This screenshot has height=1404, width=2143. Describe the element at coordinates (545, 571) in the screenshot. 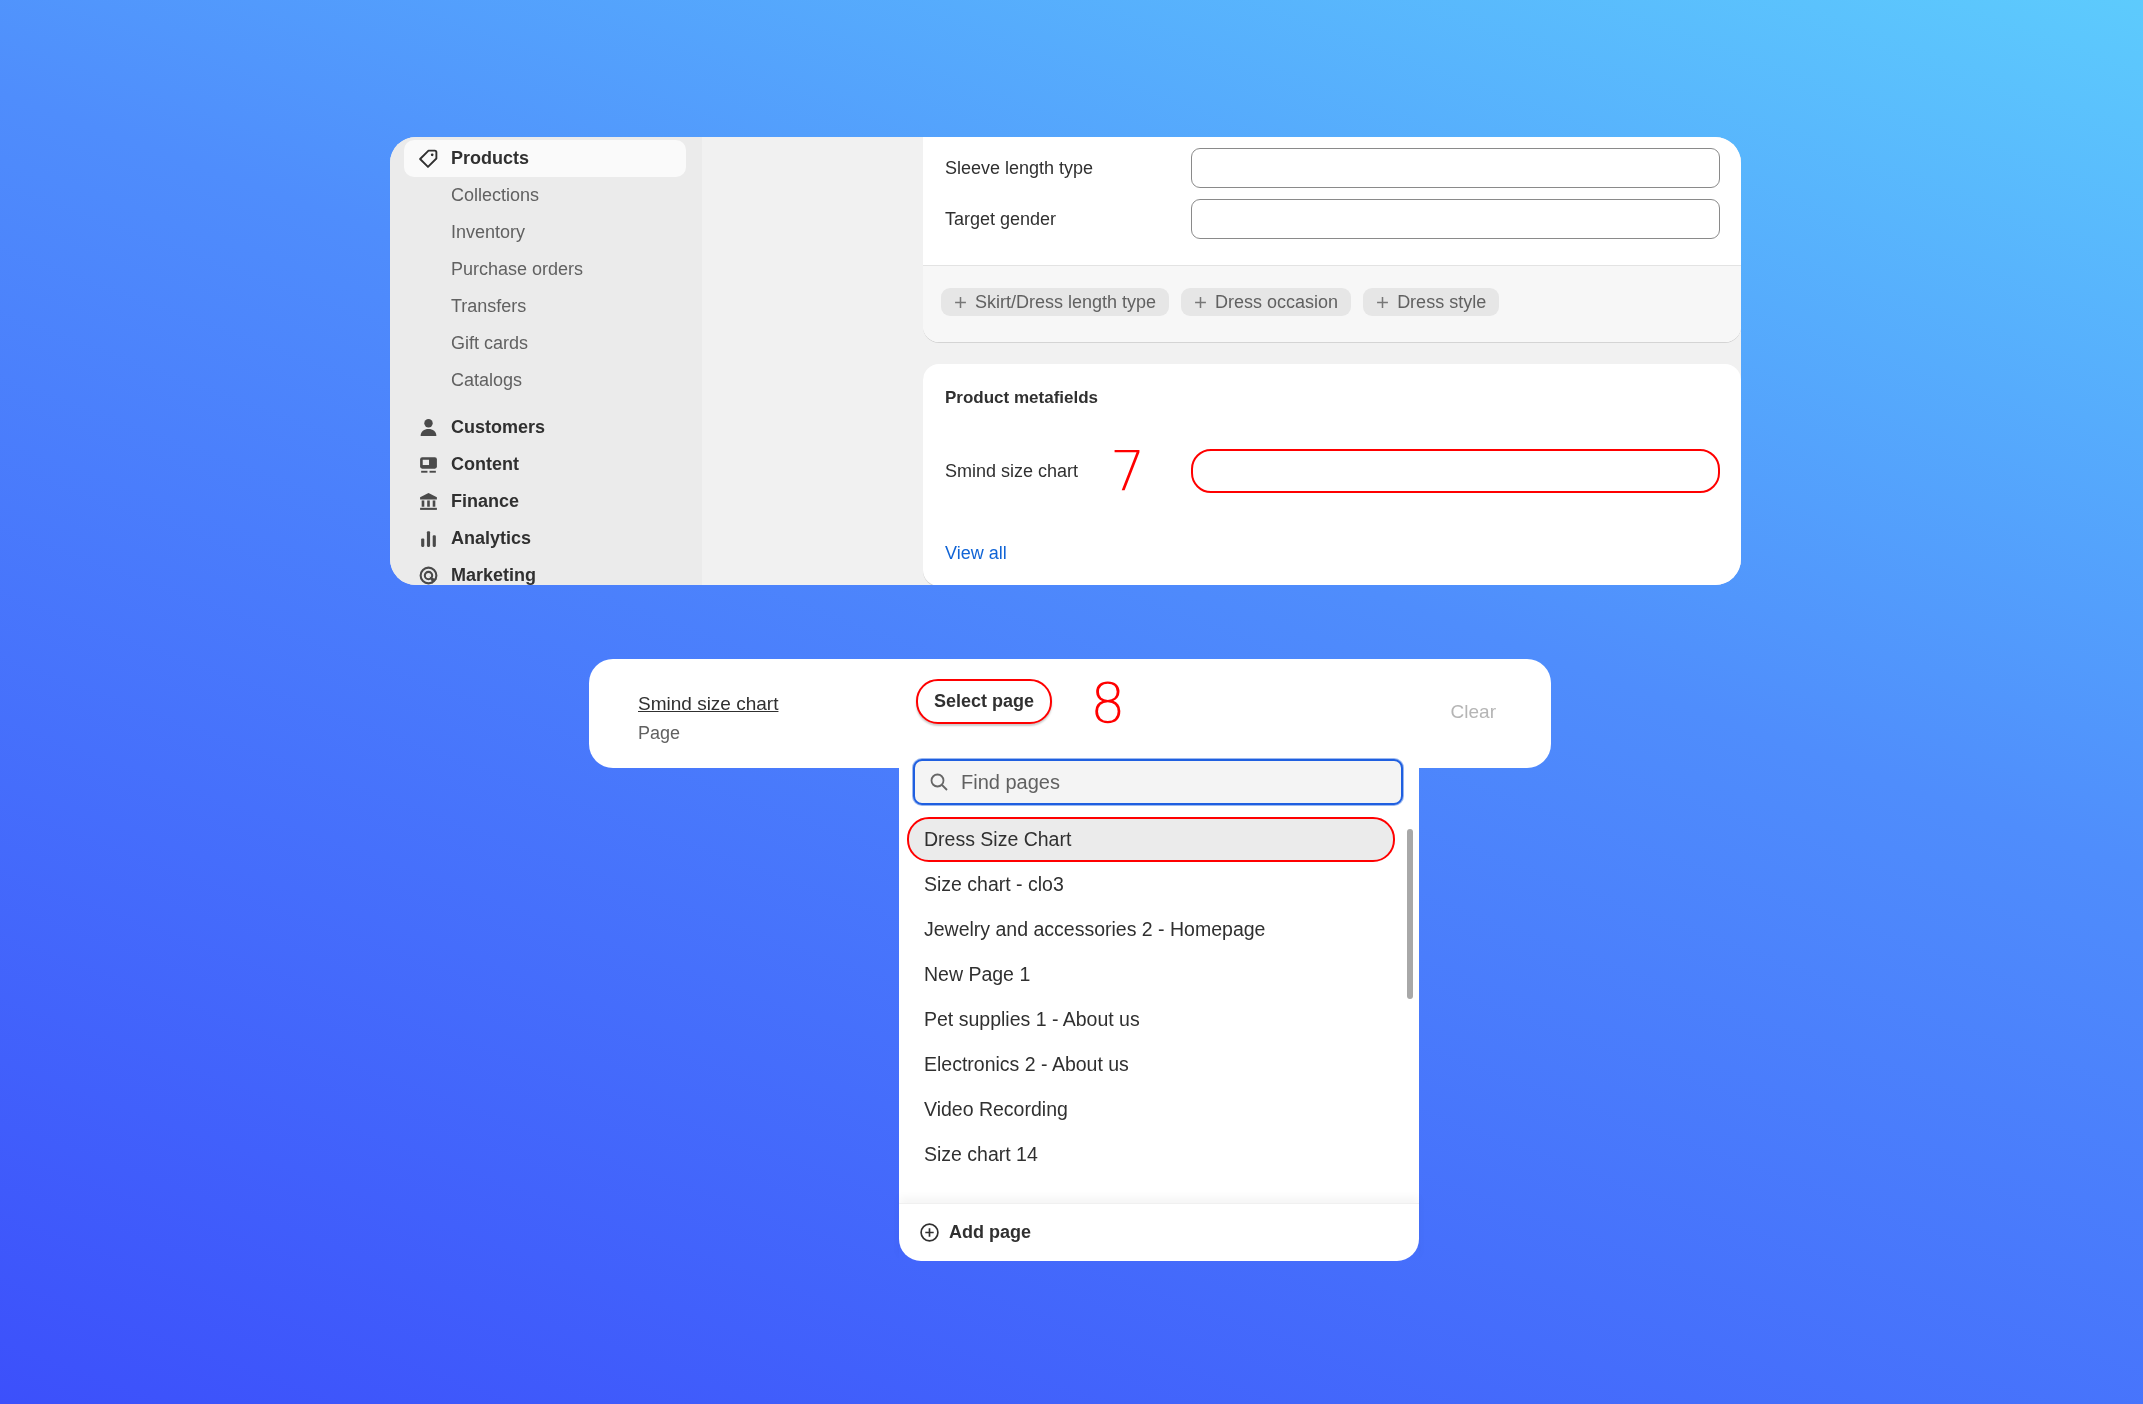

I see `nav-item: Marketing` at that location.